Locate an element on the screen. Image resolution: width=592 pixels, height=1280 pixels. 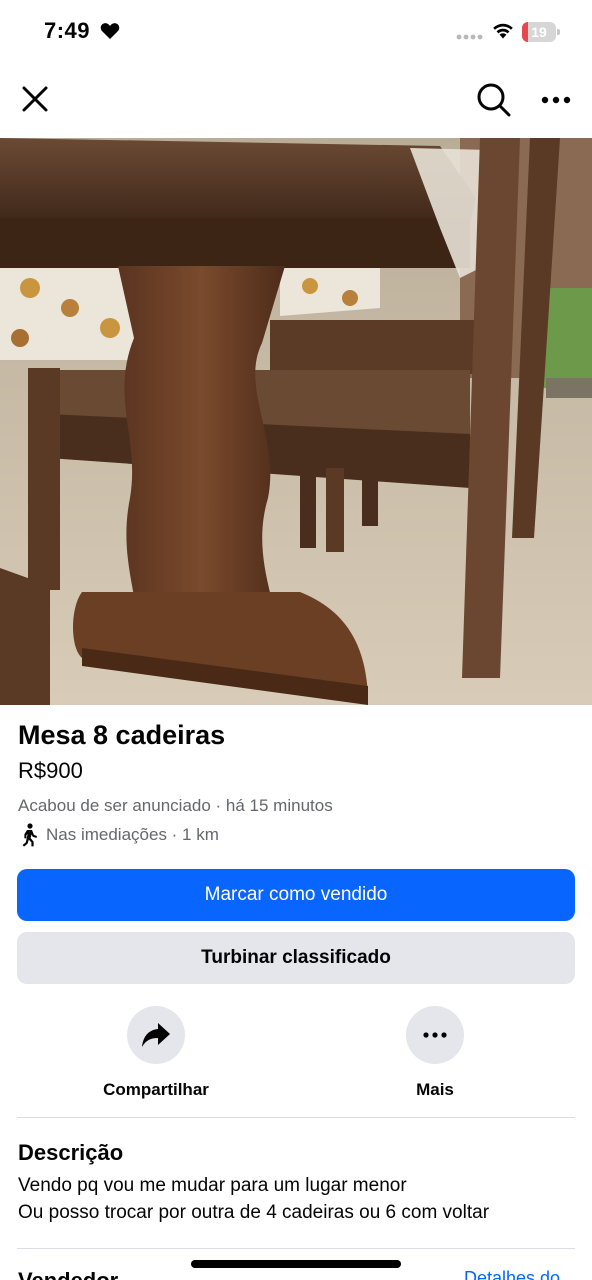
more-options-button is located at coordinates (556, 100).